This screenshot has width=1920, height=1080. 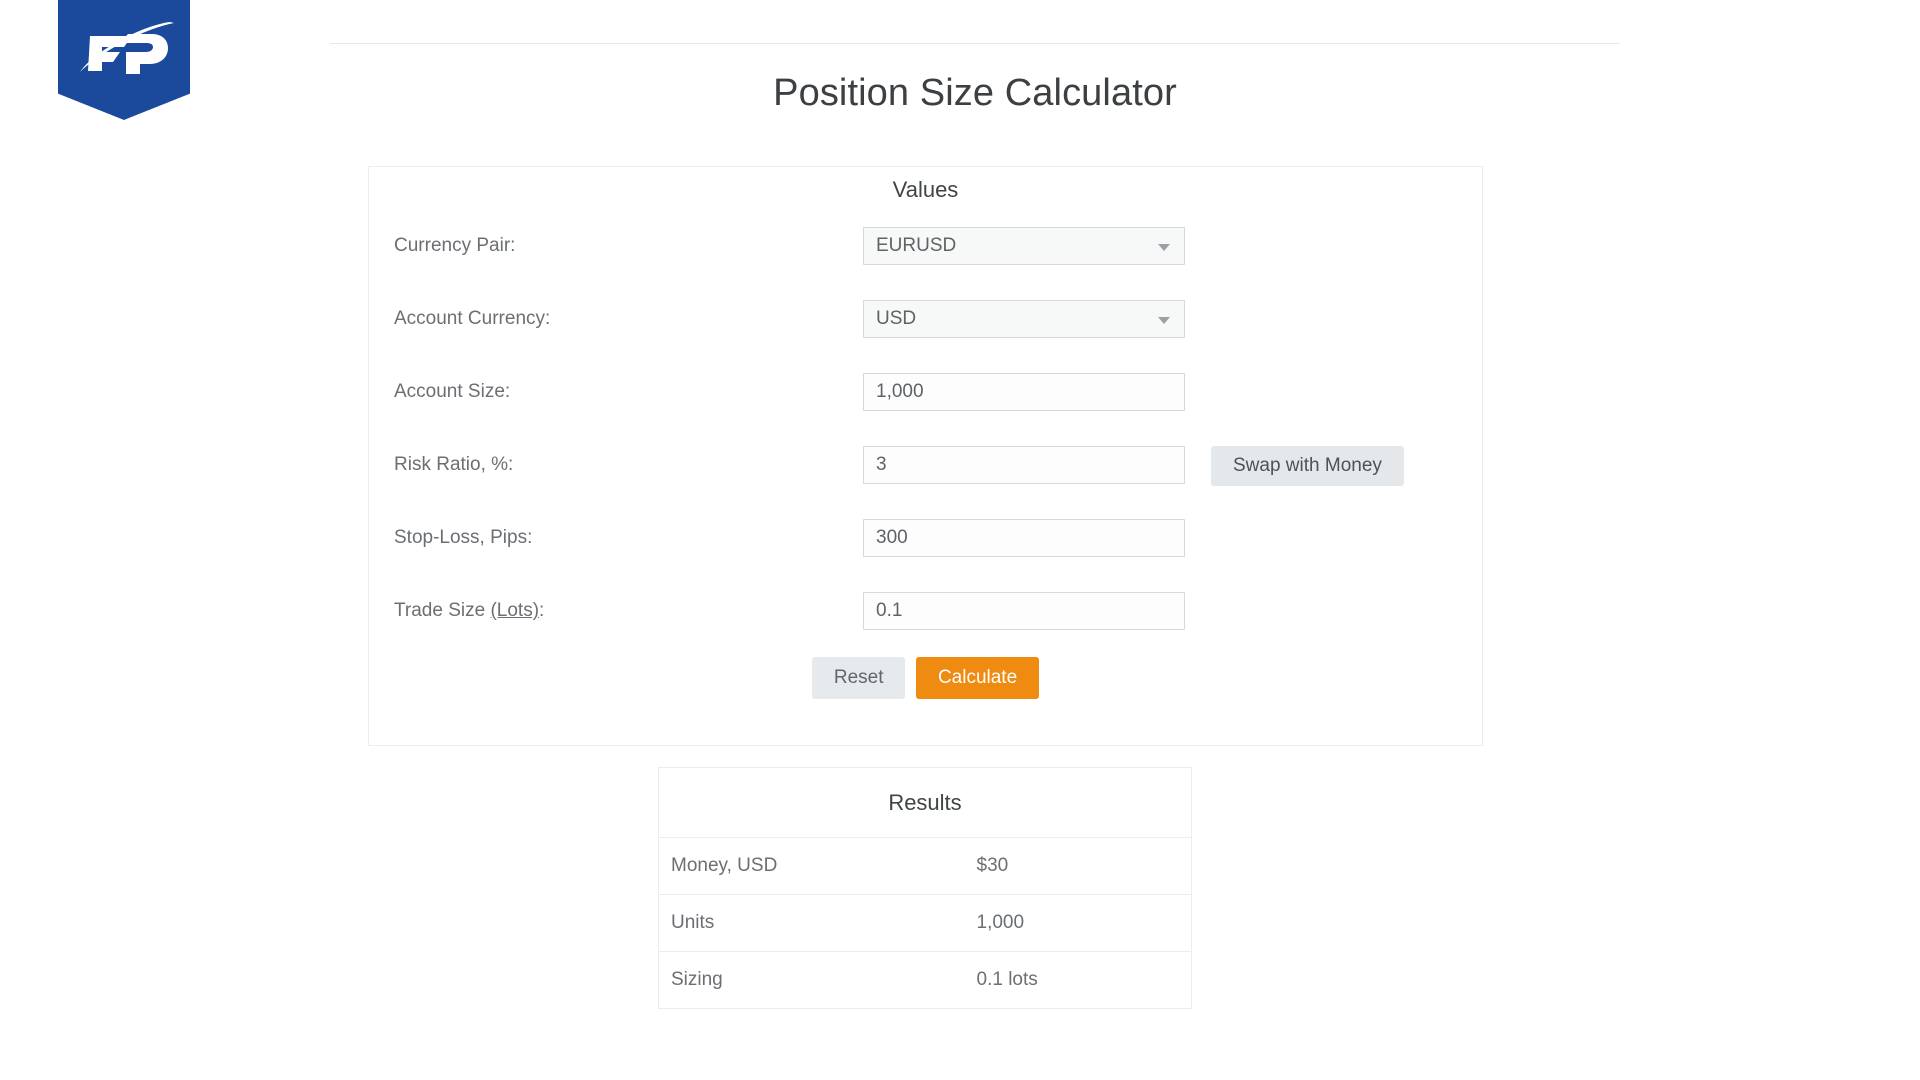 What do you see at coordinates (896, 318) in the screenshot?
I see `account-currency-value: USD` at bounding box center [896, 318].